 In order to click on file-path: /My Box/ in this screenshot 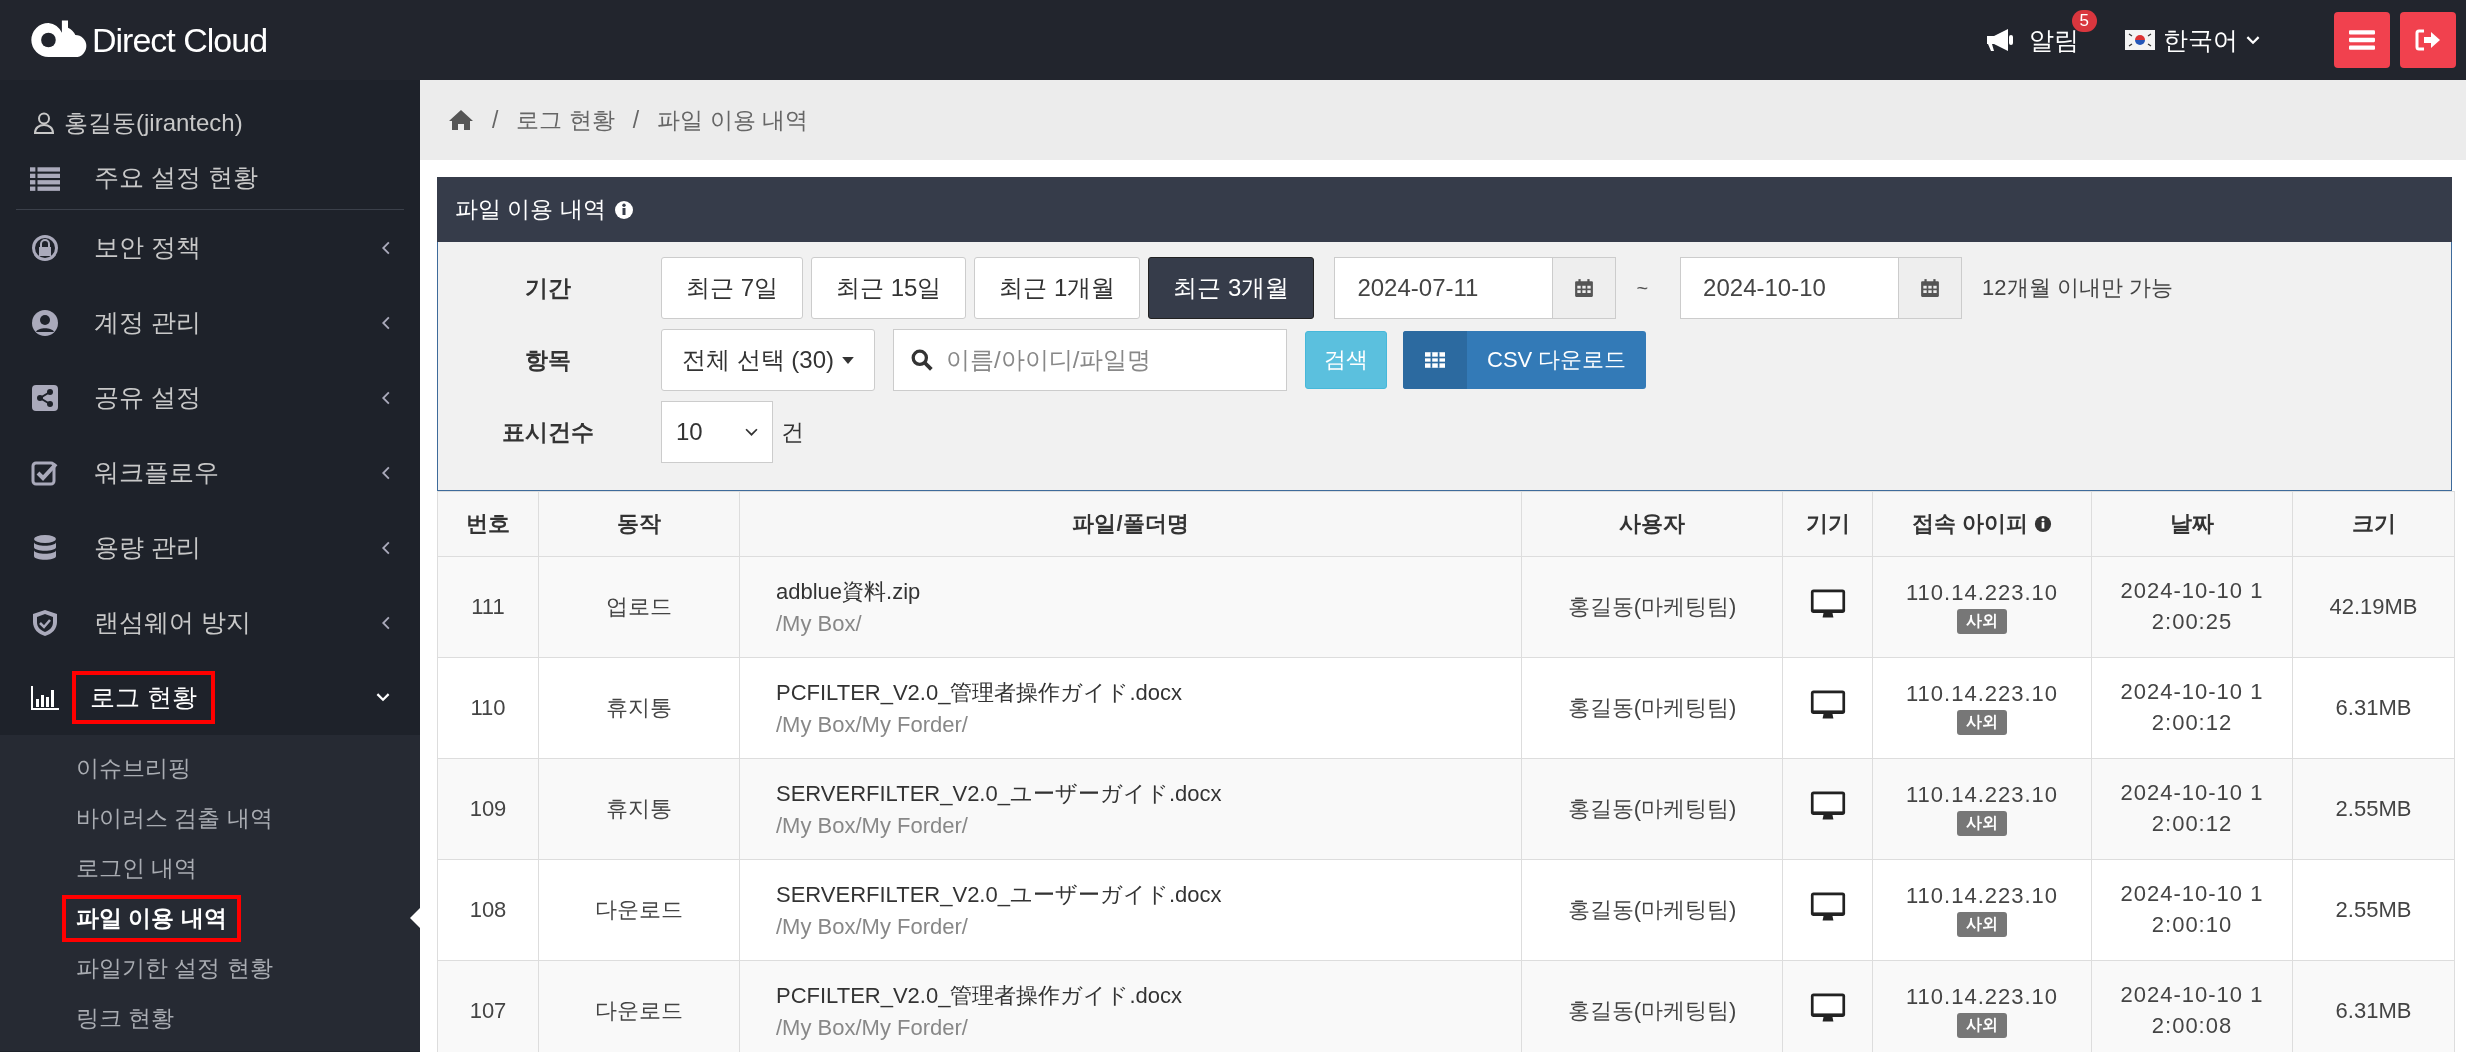, I will do `click(819, 624)`.